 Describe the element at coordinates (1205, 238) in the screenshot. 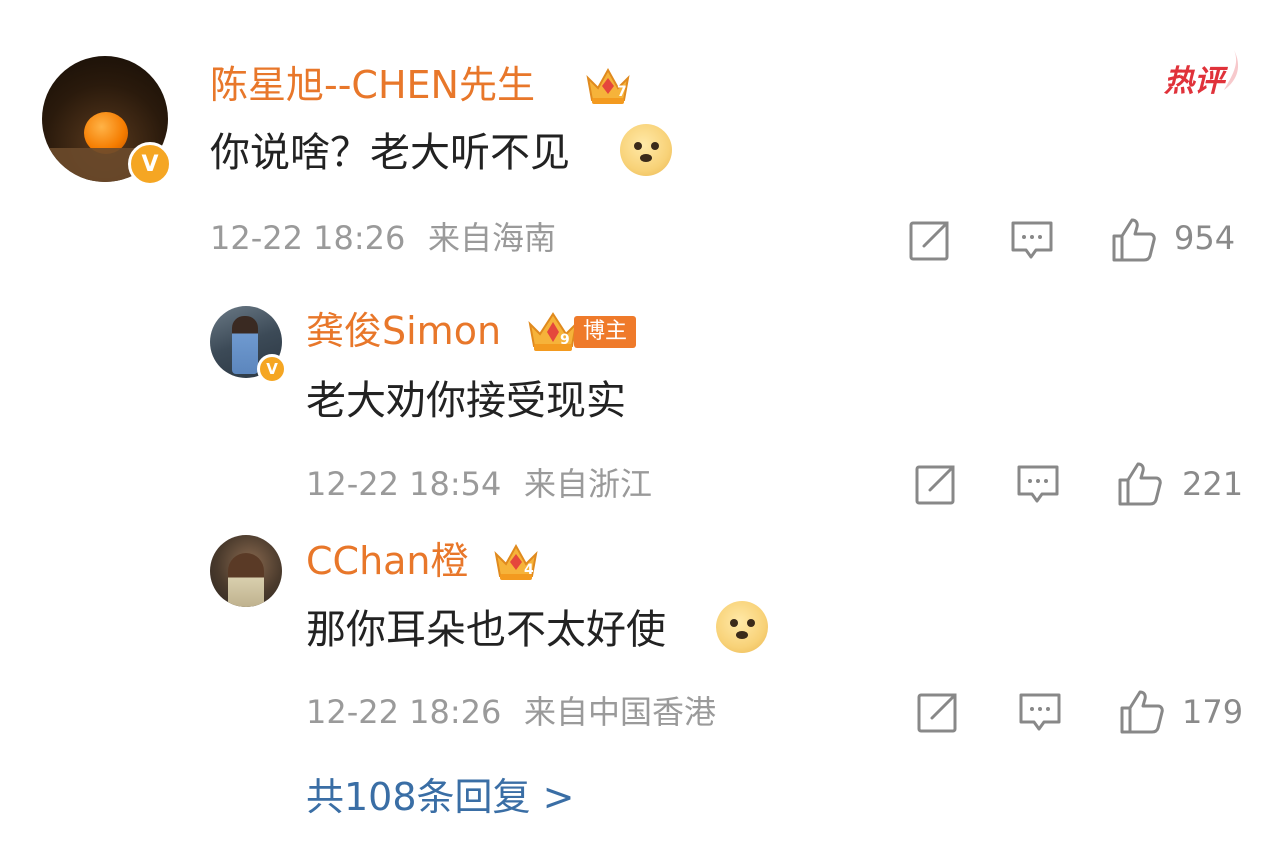

I see `like-count: 954` at that location.